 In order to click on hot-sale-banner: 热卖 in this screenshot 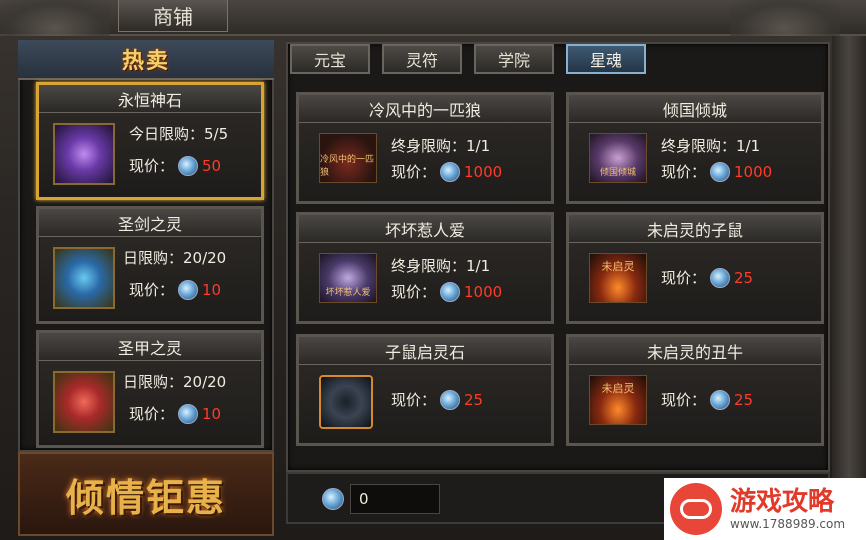, I will do `click(146, 60)`.